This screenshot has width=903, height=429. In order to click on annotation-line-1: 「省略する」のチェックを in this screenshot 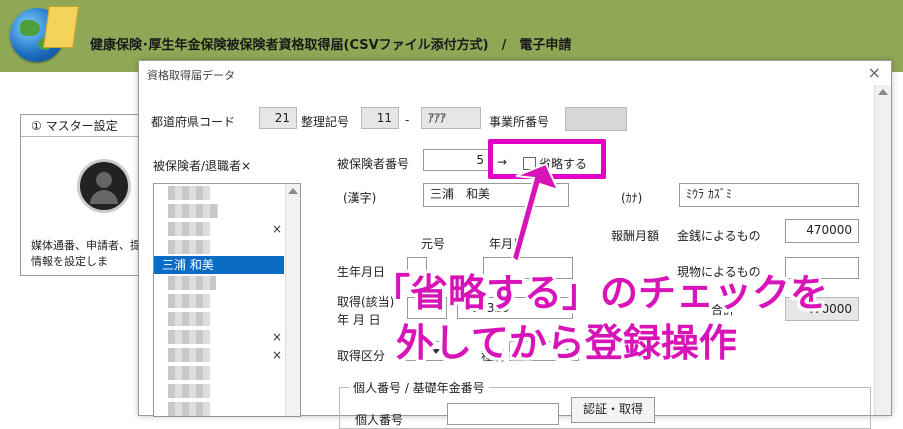, I will do `click(600, 293)`.